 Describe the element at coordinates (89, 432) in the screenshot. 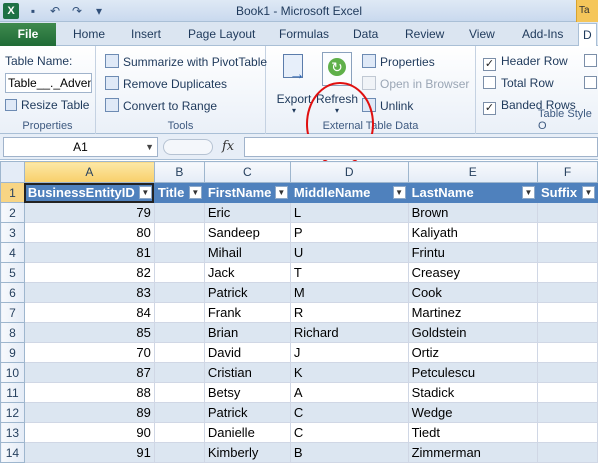

I see `table-cell: 90` at that location.